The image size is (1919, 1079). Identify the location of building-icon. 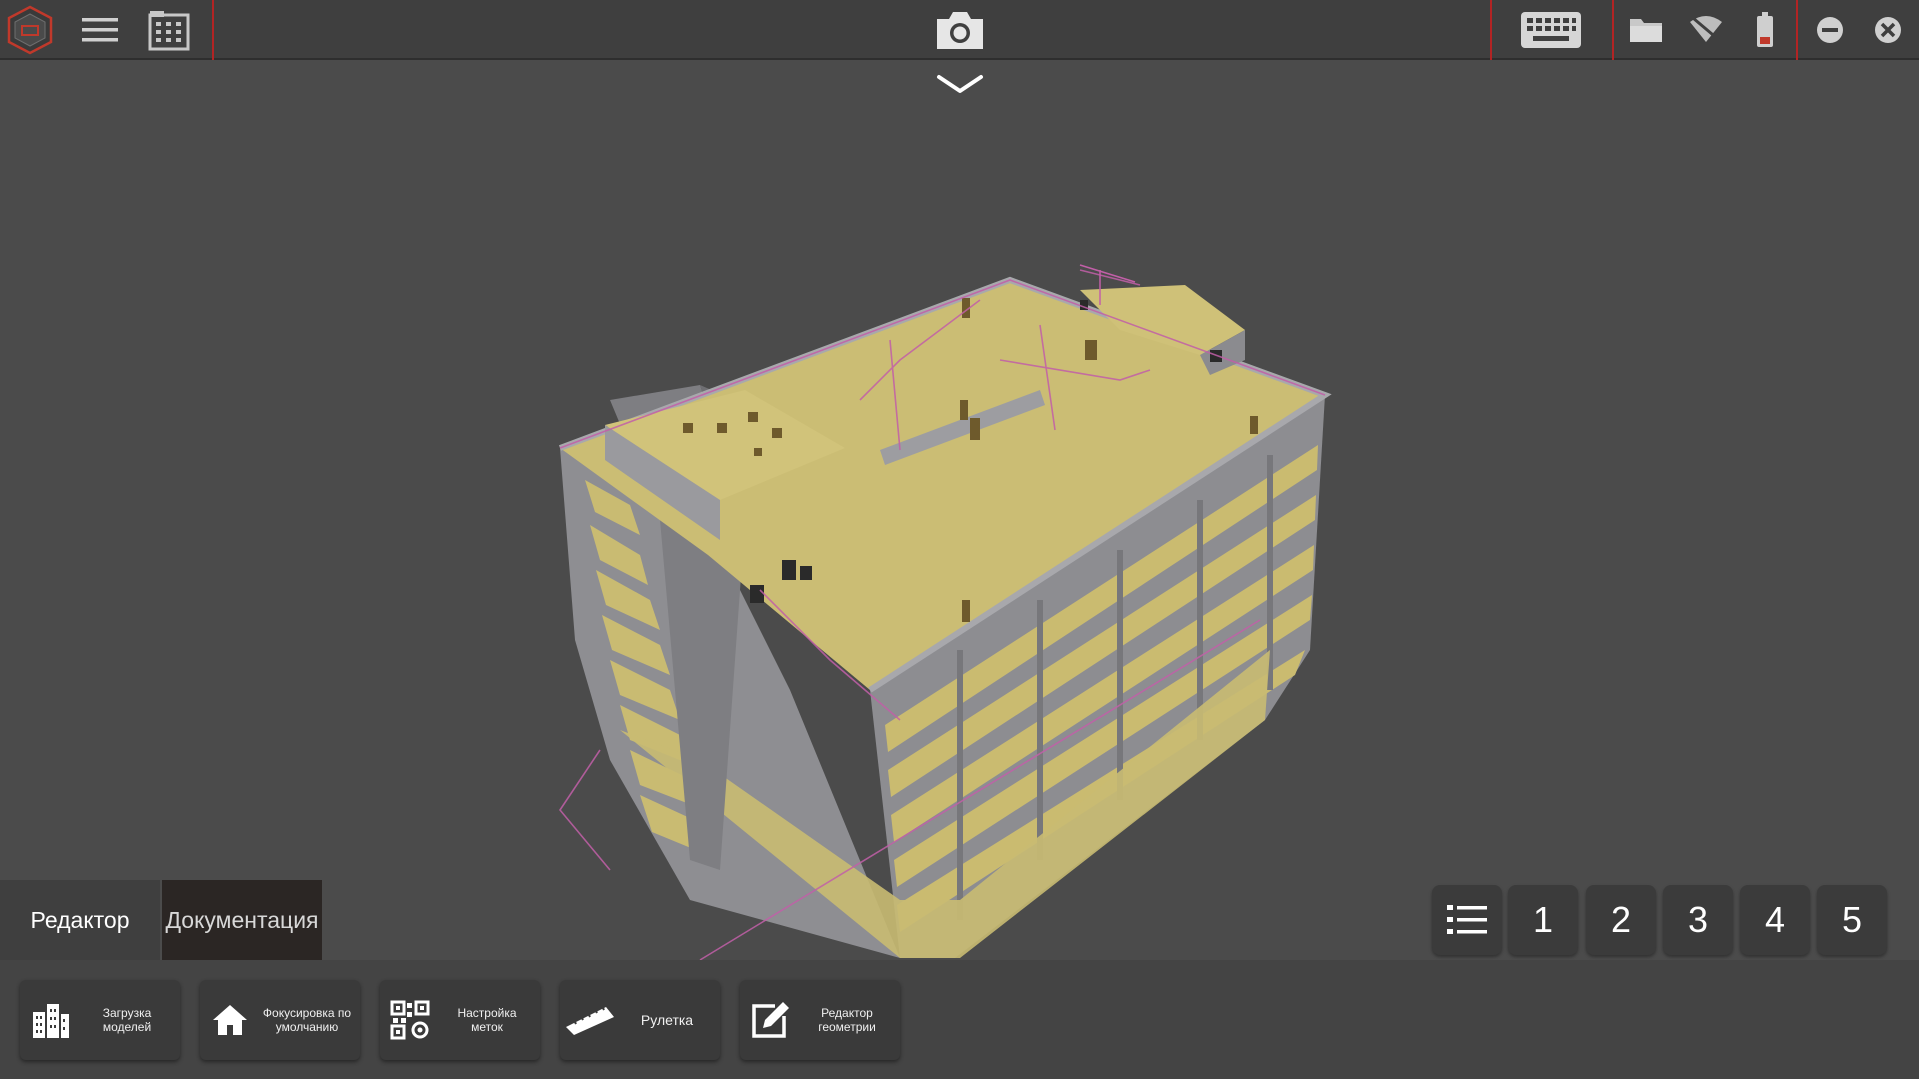
(169, 30).